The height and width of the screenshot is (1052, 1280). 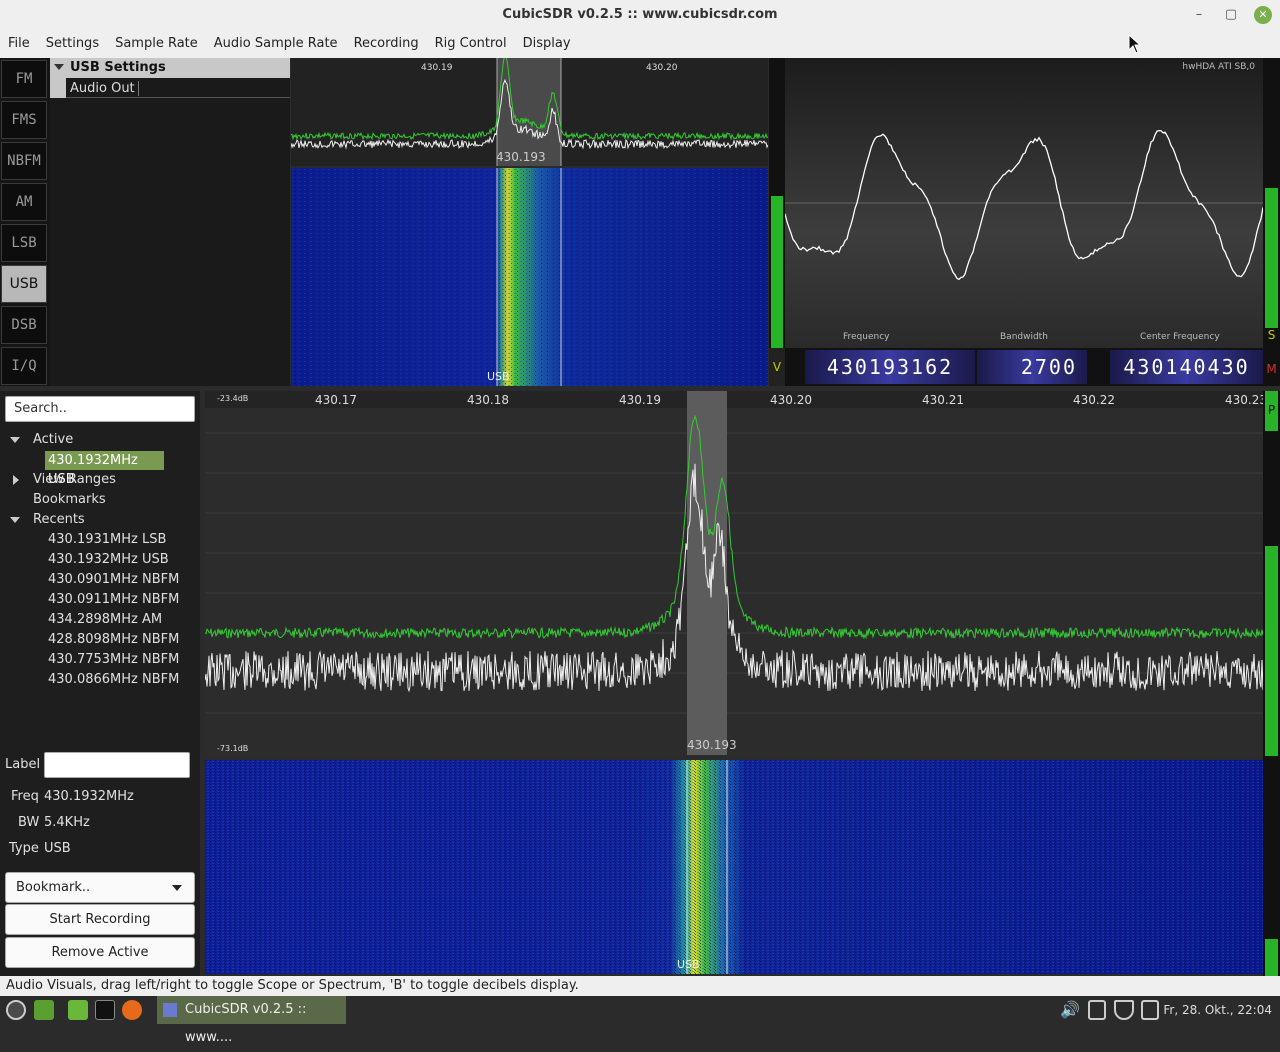 What do you see at coordinates (471, 44) in the screenshot?
I see `menu-rig-control: Rig Control` at bounding box center [471, 44].